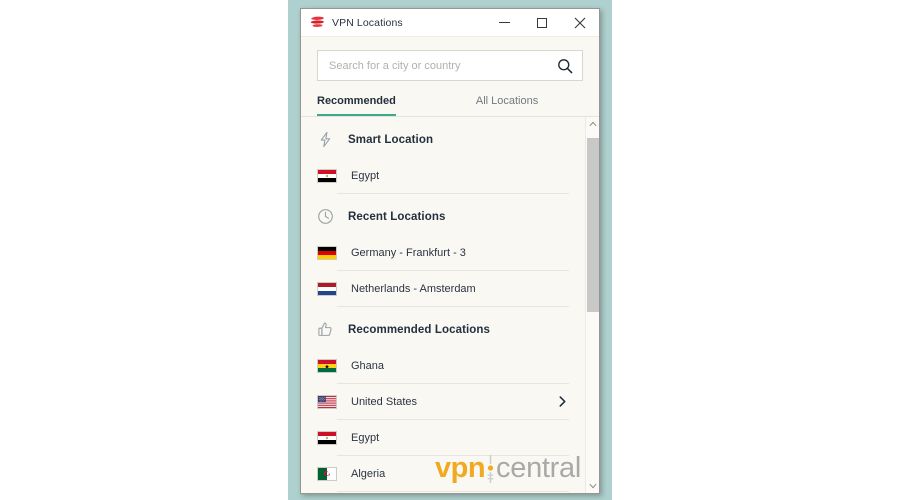  I want to click on thumbs-up-icon, so click(325, 329).